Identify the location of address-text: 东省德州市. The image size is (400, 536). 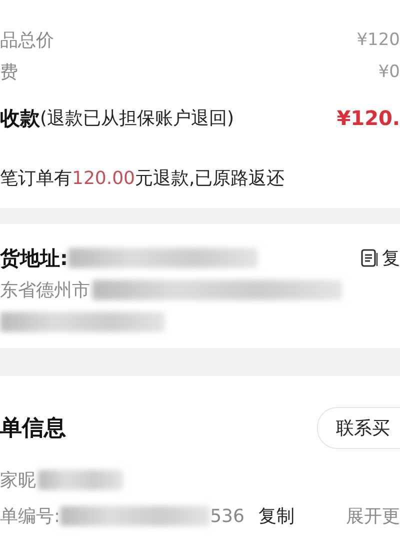
(45, 290).